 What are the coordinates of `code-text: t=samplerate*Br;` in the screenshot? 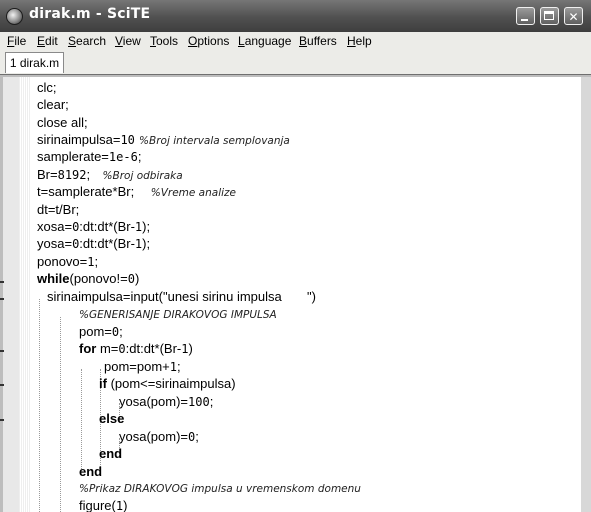 It's located at (86, 191).